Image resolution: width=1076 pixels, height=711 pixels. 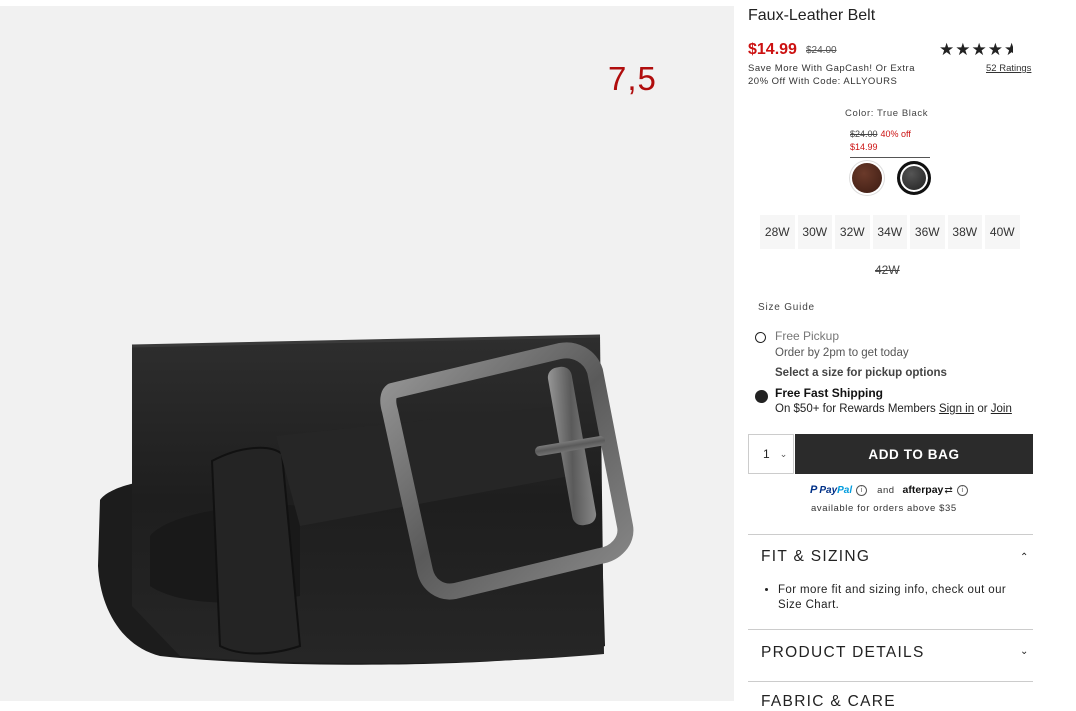 I want to click on and-text: and, so click(x=886, y=490).